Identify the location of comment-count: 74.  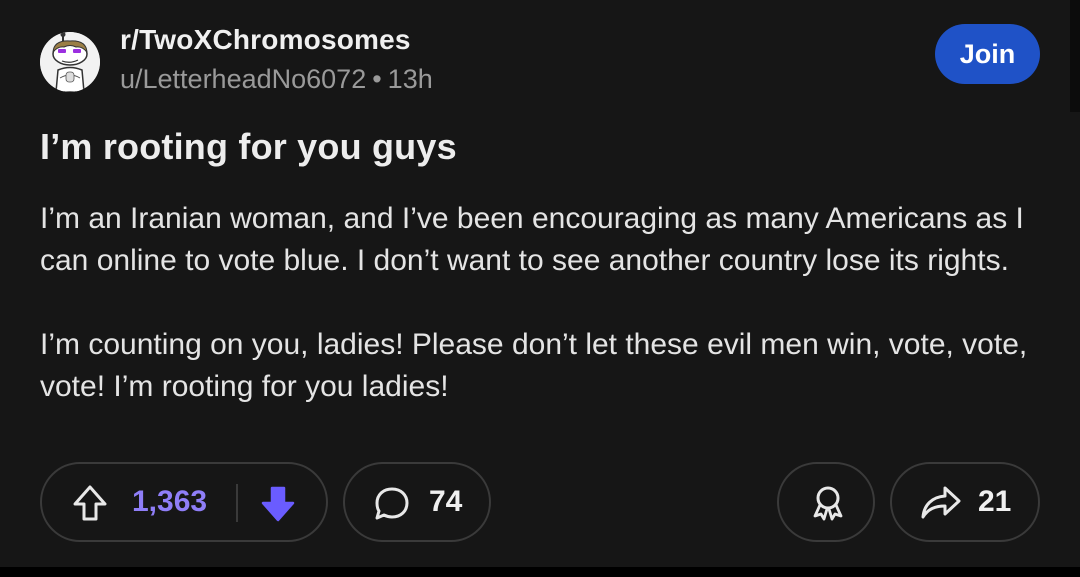
(446, 501).